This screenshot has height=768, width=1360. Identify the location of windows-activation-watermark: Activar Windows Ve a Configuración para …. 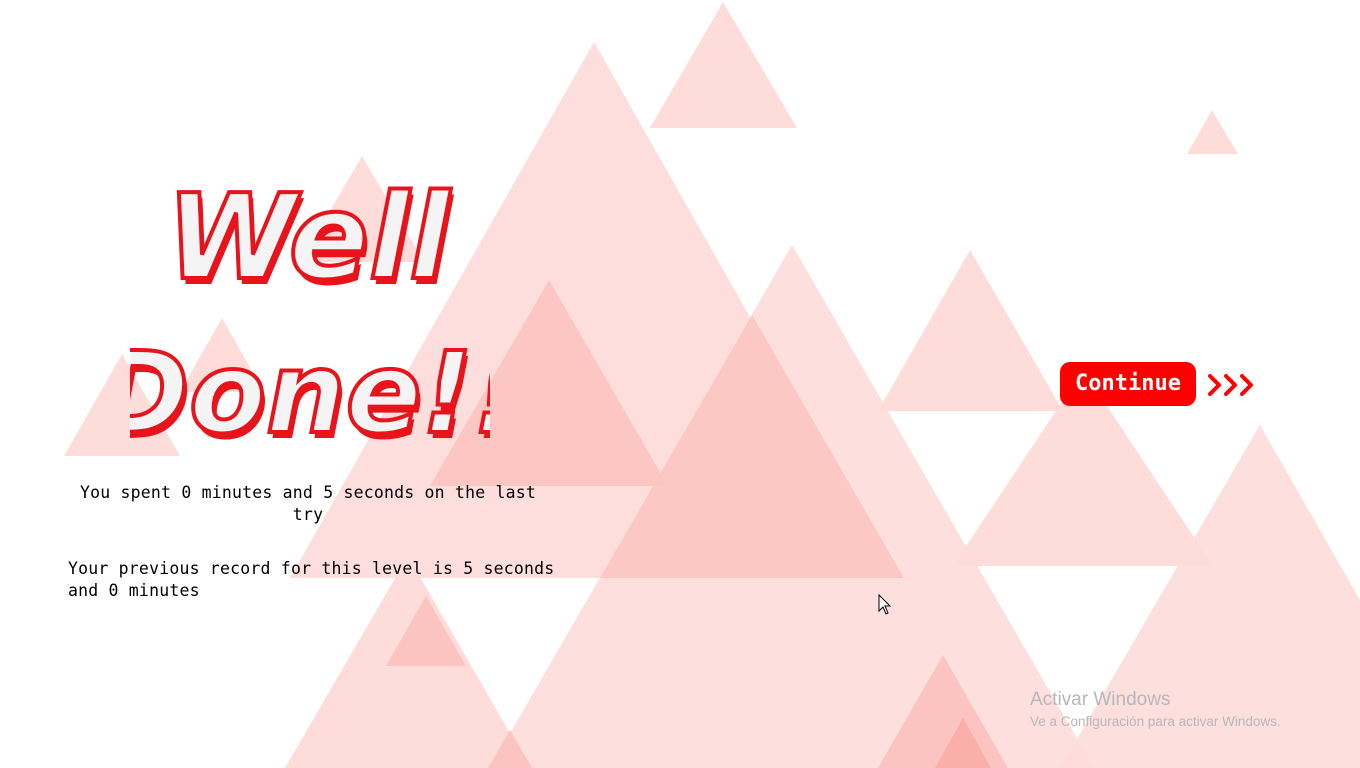
(1155, 710).